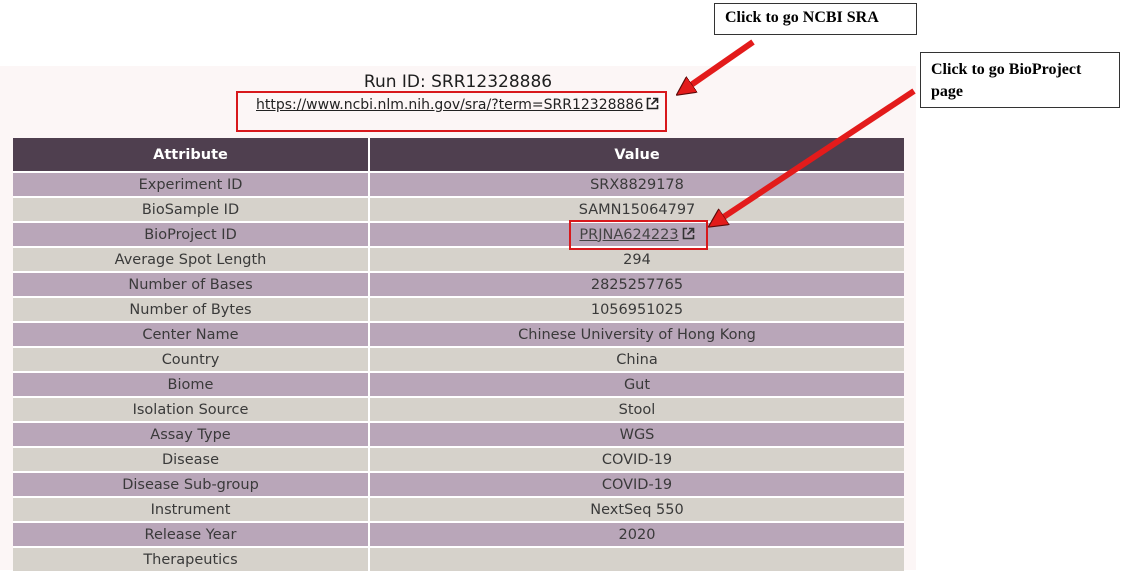 The height and width of the screenshot is (571, 1121). What do you see at coordinates (718, 65) in the screenshot?
I see `arrow-to-sra` at bounding box center [718, 65].